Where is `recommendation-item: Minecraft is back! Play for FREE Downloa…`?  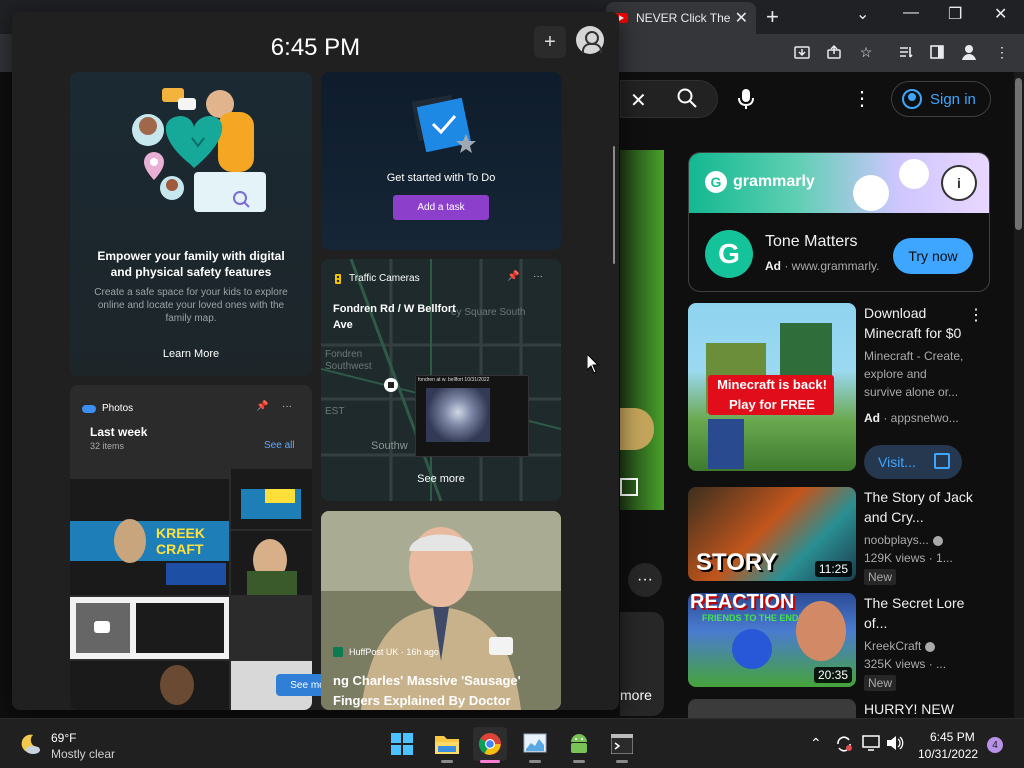 recommendation-item: Minecraft is back! Play for FREE Downloa… is located at coordinates (851, 391).